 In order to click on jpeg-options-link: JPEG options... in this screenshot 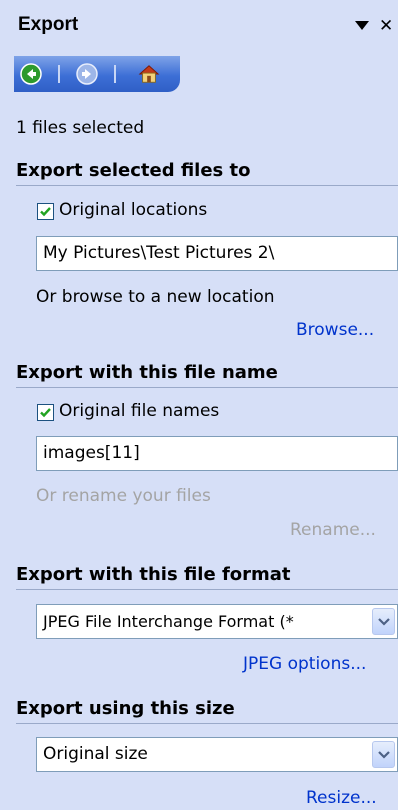, I will do `click(304, 664)`.